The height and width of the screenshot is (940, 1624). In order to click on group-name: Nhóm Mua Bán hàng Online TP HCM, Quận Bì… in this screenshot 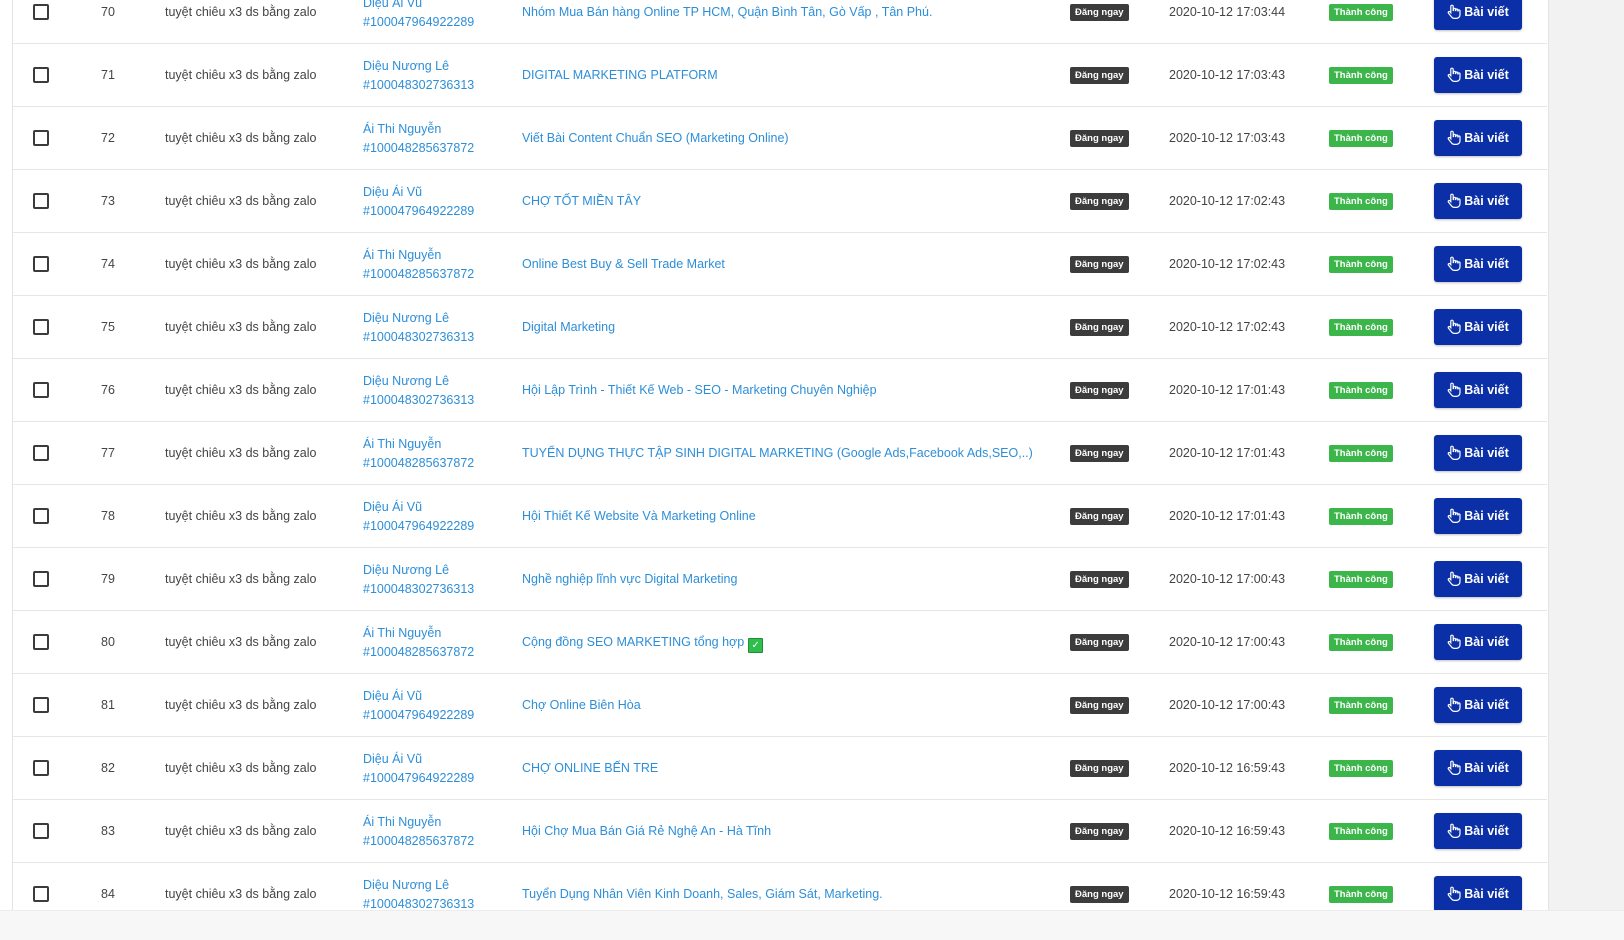, I will do `click(727, 12)`.